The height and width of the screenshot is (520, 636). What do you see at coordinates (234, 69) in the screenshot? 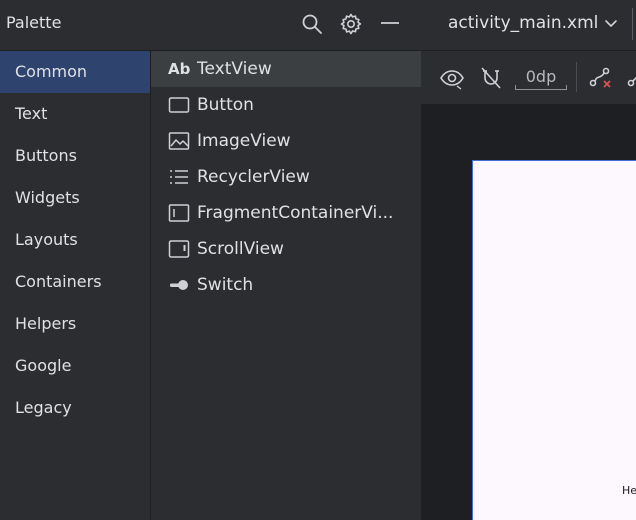
I see `widget-label: TextView` at bounding box center [234, 69].